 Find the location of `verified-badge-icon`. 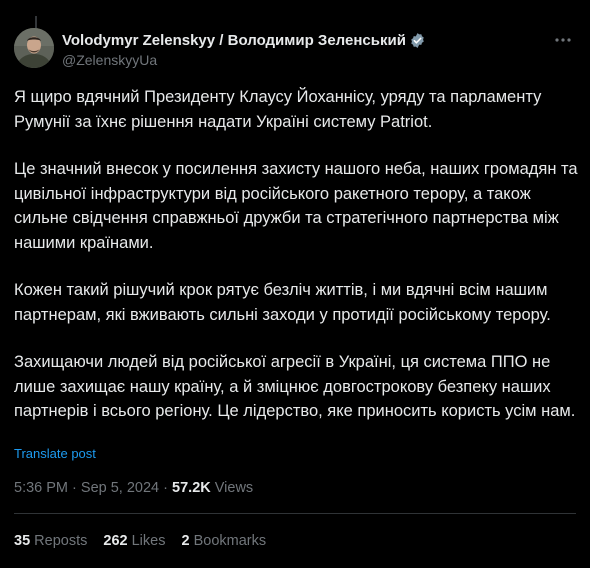

verified-badge-icon is located at coordinates (417, 40).